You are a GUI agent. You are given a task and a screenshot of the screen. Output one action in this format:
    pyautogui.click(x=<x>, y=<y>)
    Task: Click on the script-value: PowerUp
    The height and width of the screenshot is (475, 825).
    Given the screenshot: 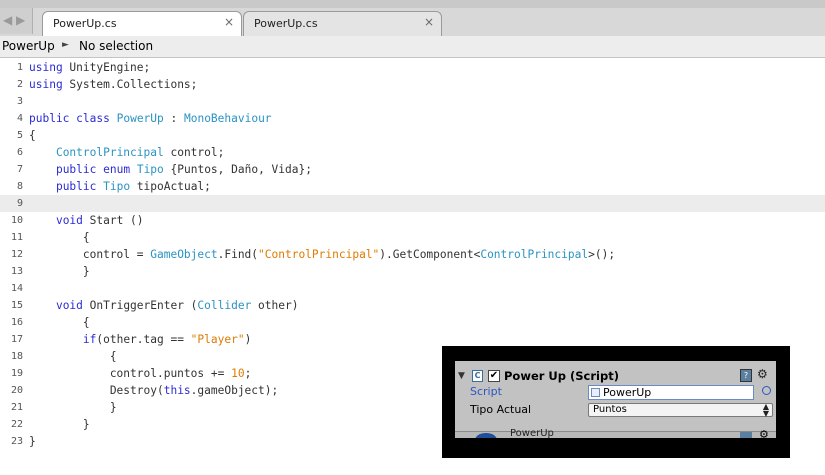 What is the action you would take?
    pyautogui.click(x=627, y=392)
    